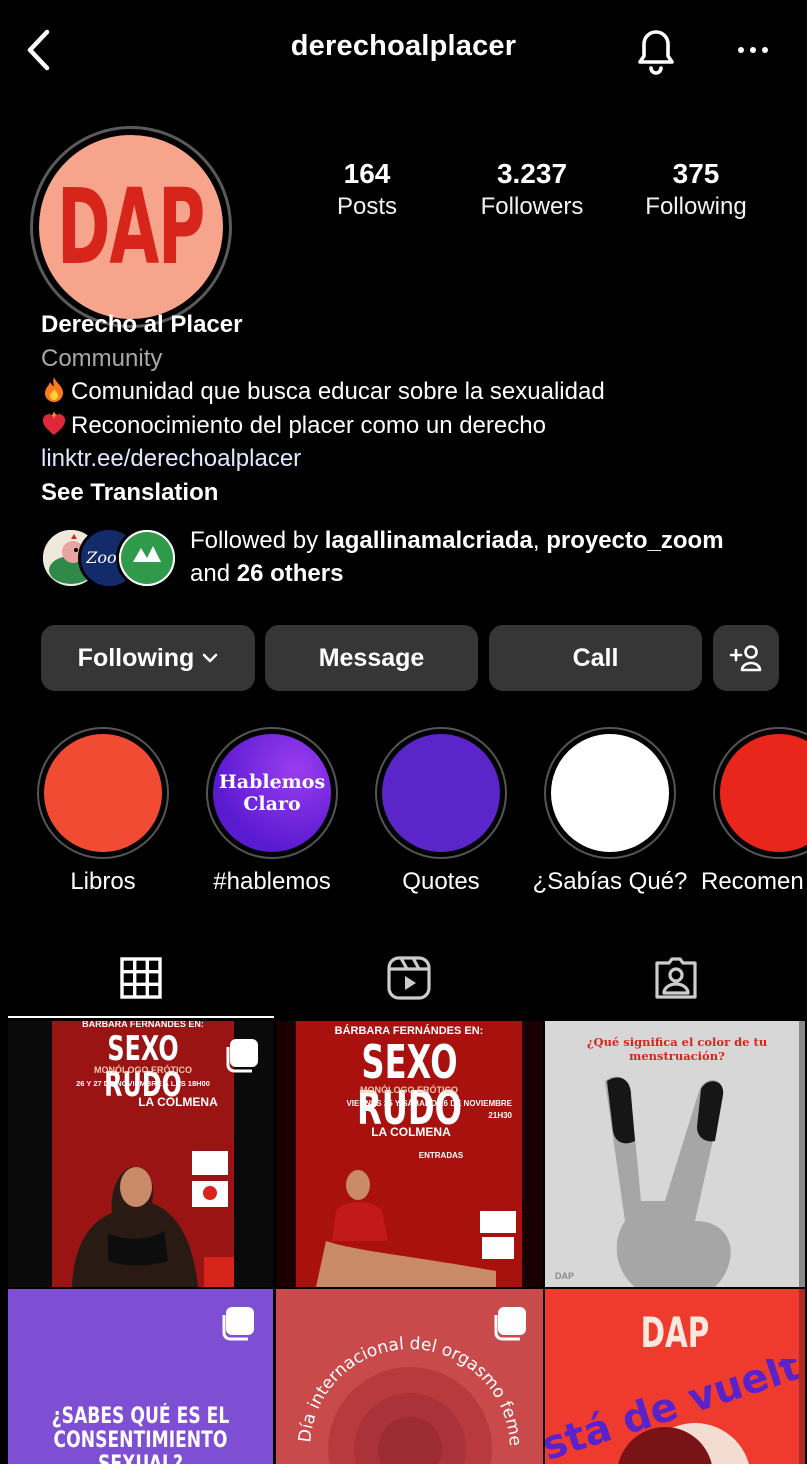 This screenshot has height=1464, width=807. I want to click on poster-date: VIERNES 25 Y SÁBADO 26 DE NOVIEMBRE, so click(429, 1103).